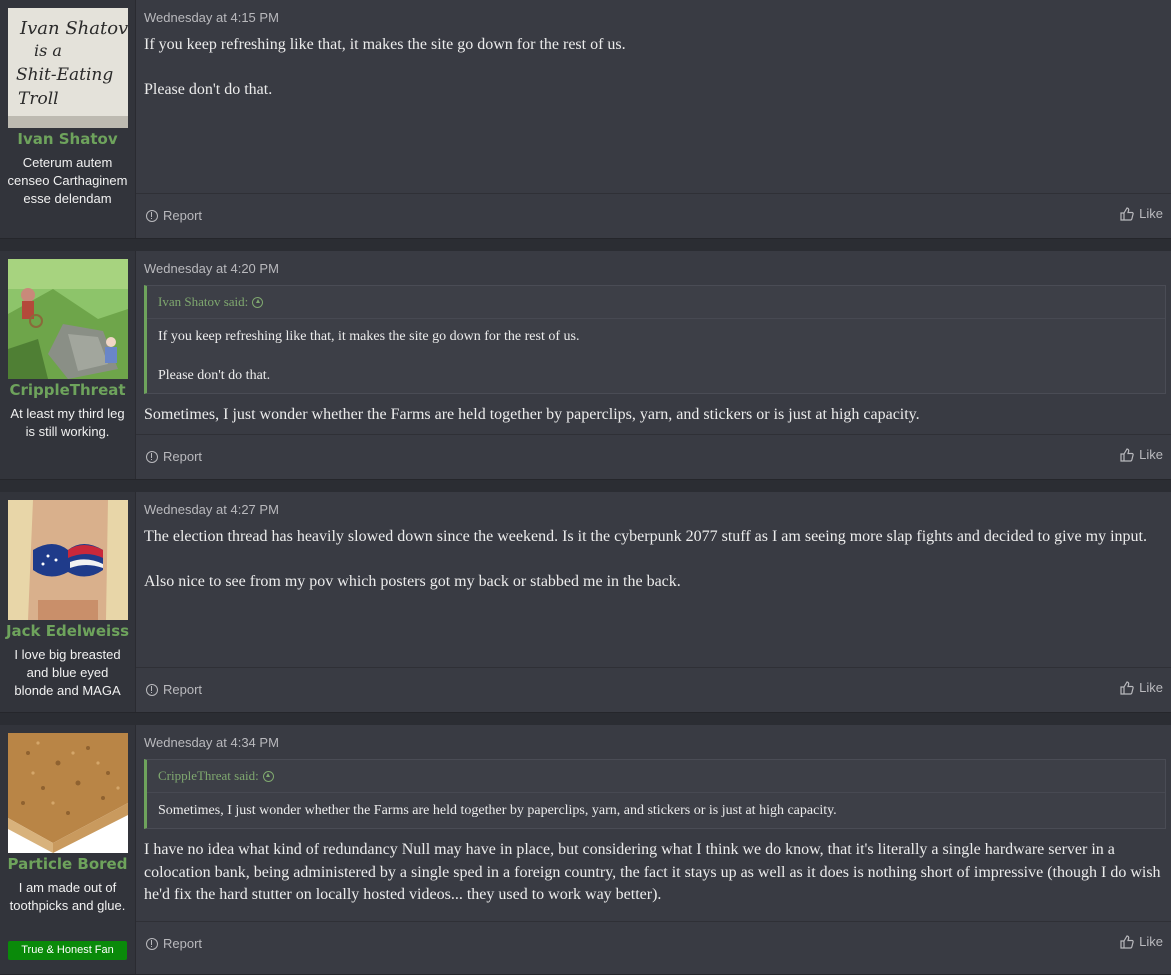 This screenshot has width=1171, height=975. What do you see at coordinates (214, 375) in the screenshot?
I see `quote-paragraph: Please don't do that.` at bounding box center [214, 375].